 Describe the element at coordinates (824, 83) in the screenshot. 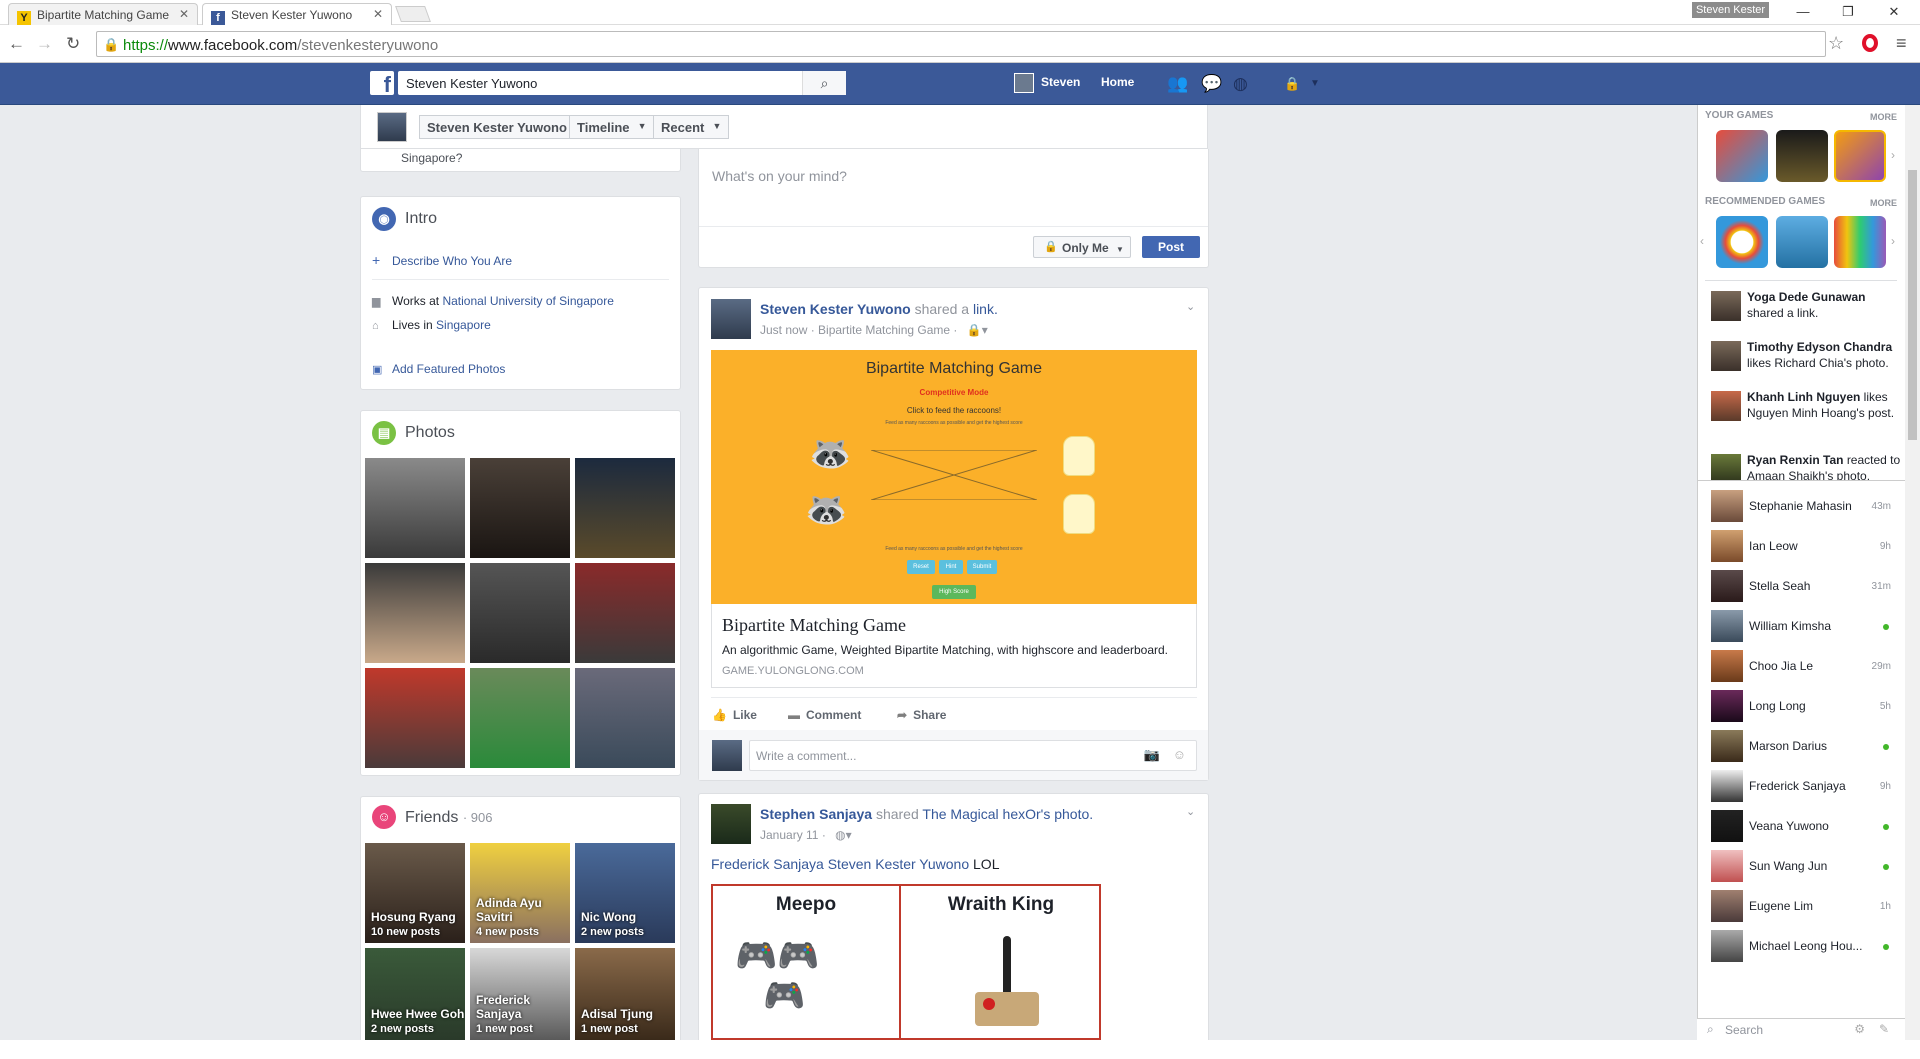

I see `search-icon: ⌕` at that location.